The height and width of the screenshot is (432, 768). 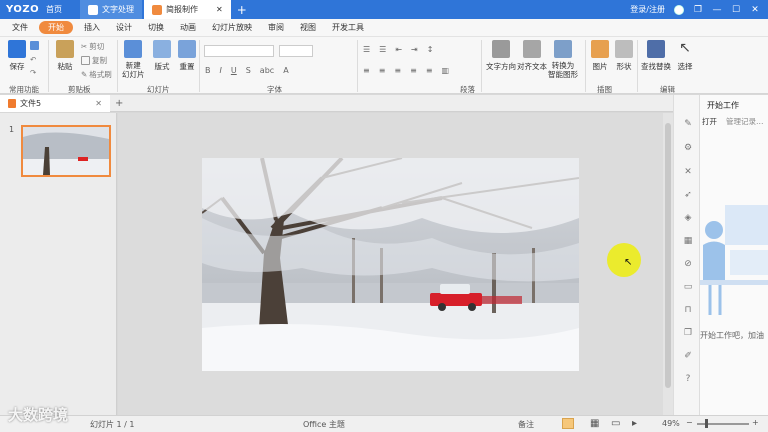 I want to click on text-direction-button: 文字方向, so click(x=501, y=56).